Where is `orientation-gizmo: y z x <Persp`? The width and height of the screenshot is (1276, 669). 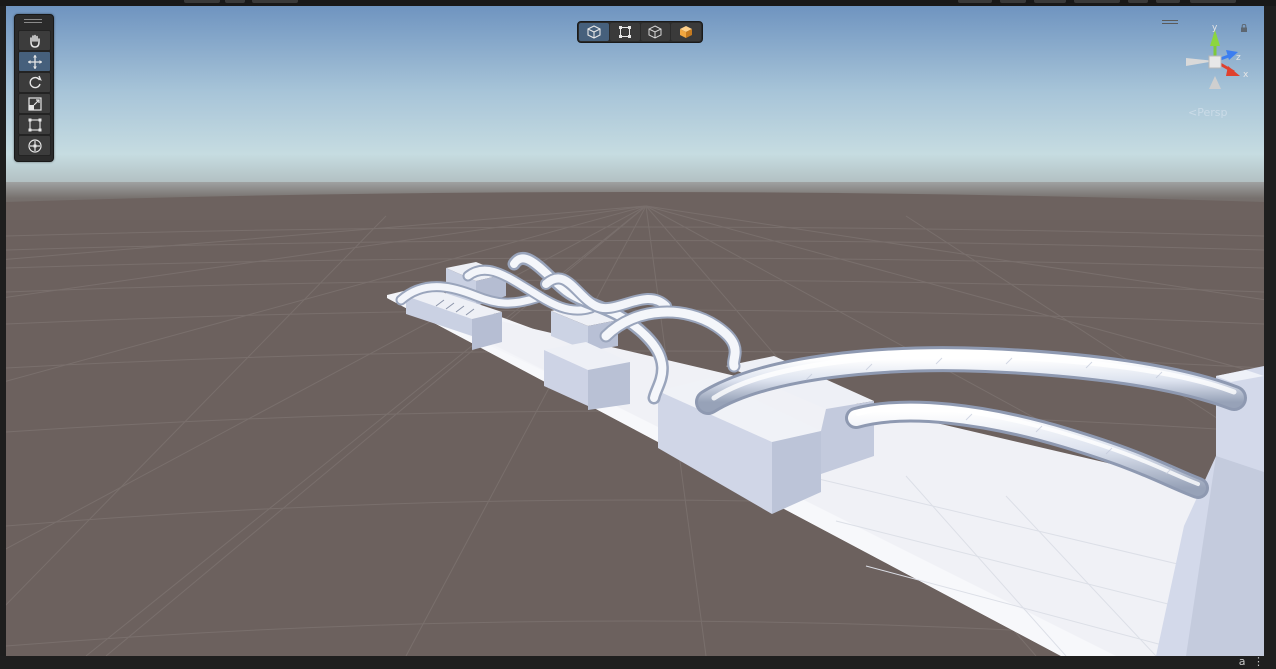
orientation-gizmo: y z x <Persp is located at coordinates (1211, 71).